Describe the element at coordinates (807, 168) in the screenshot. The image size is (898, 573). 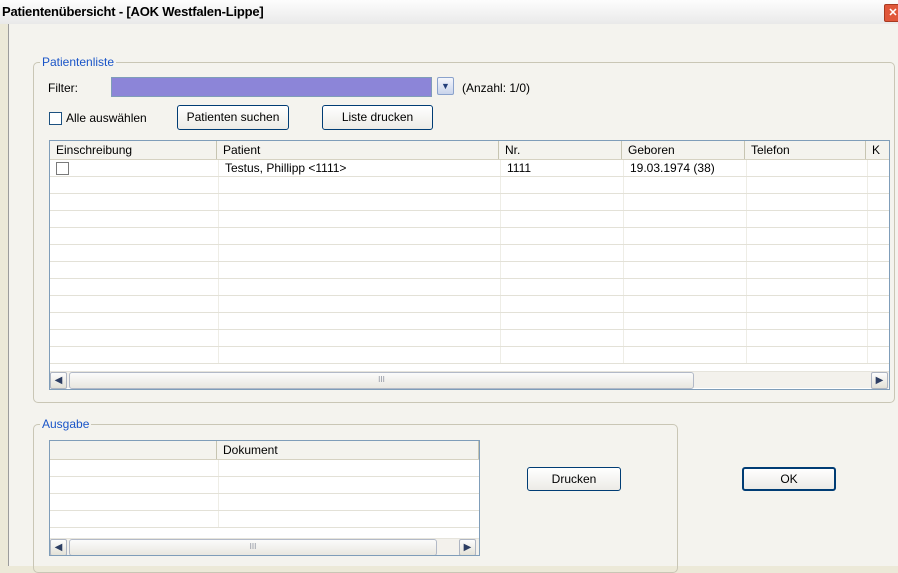
I see `row-telefon-cell` at that location.